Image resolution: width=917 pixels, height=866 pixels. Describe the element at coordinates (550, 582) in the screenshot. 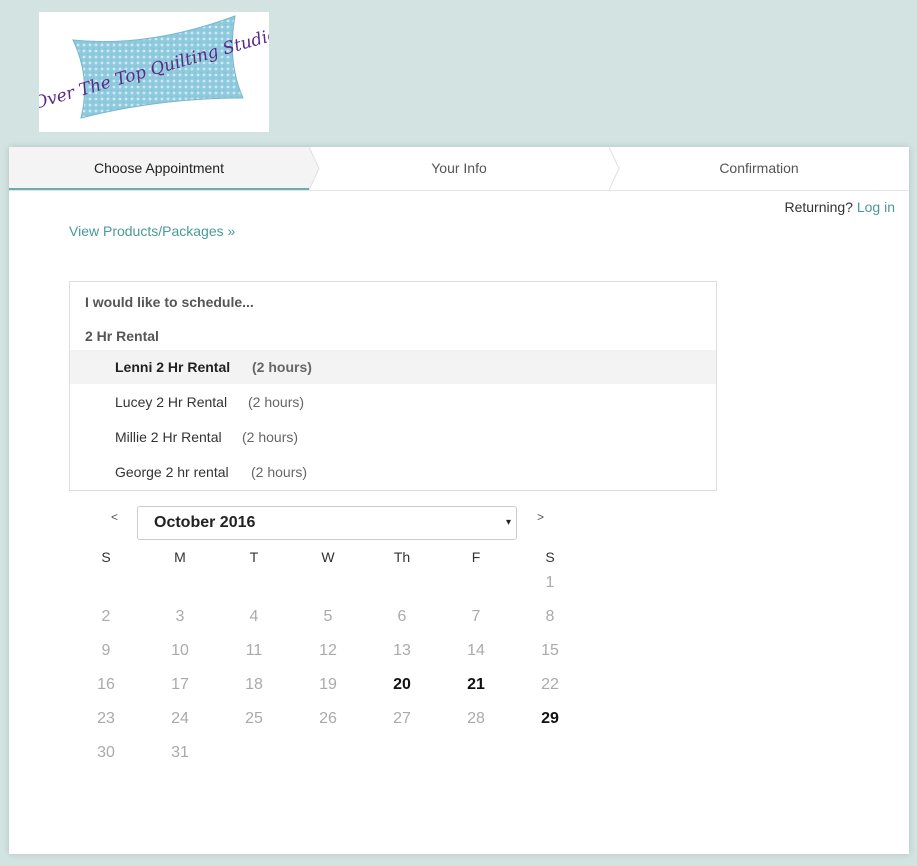

I see `calendar-day: 1` at that location.